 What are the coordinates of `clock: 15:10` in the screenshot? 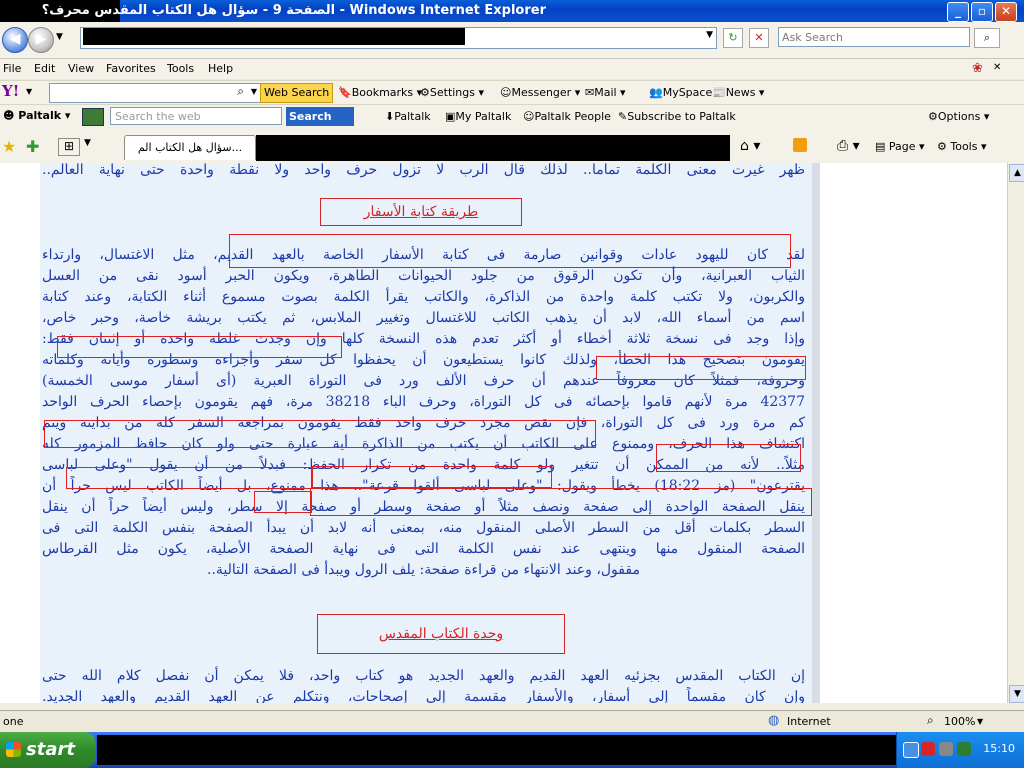 It's located at (999, 748).